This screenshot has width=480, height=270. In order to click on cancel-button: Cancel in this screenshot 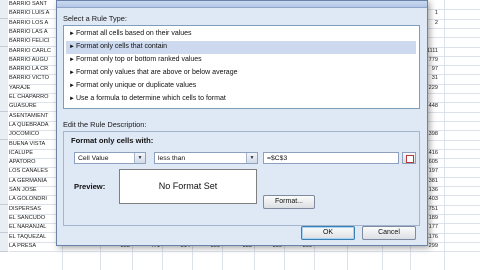, I will do `click(389, 233)`.